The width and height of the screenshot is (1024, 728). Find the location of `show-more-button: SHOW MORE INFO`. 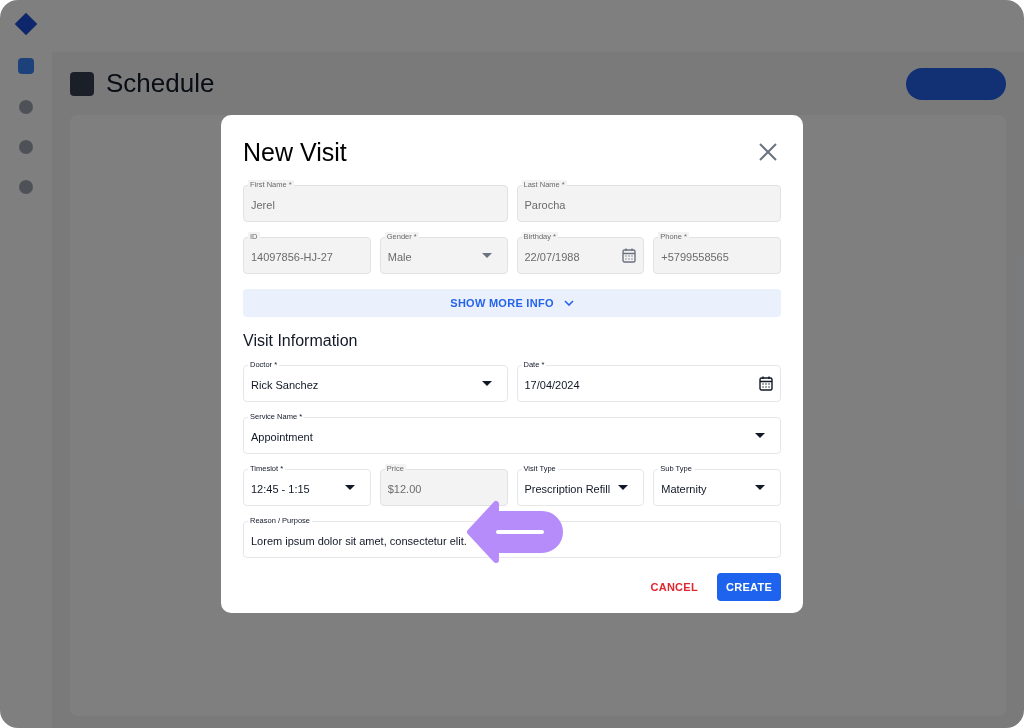

show-more-button: SHOW MORE INFO is located at coordinates (512, 303).